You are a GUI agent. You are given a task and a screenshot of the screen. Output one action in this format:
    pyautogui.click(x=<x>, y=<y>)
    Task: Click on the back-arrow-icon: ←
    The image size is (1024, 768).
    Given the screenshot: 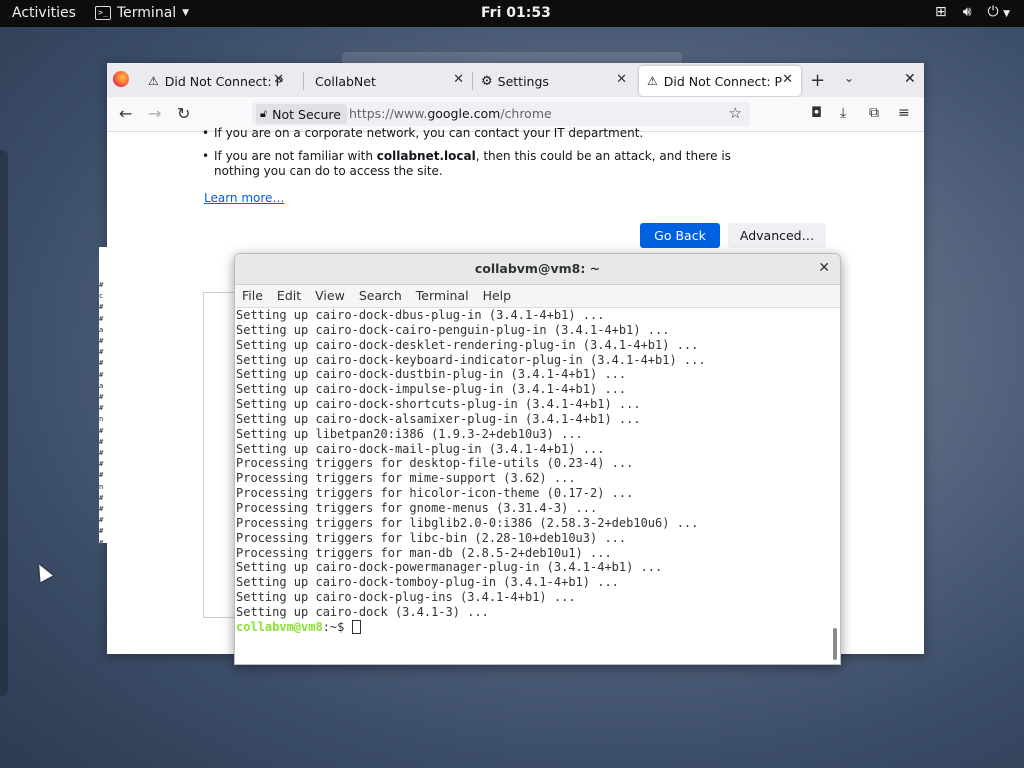 What is the action you would take?
    pyautogui.click(x=125, y=113)
    